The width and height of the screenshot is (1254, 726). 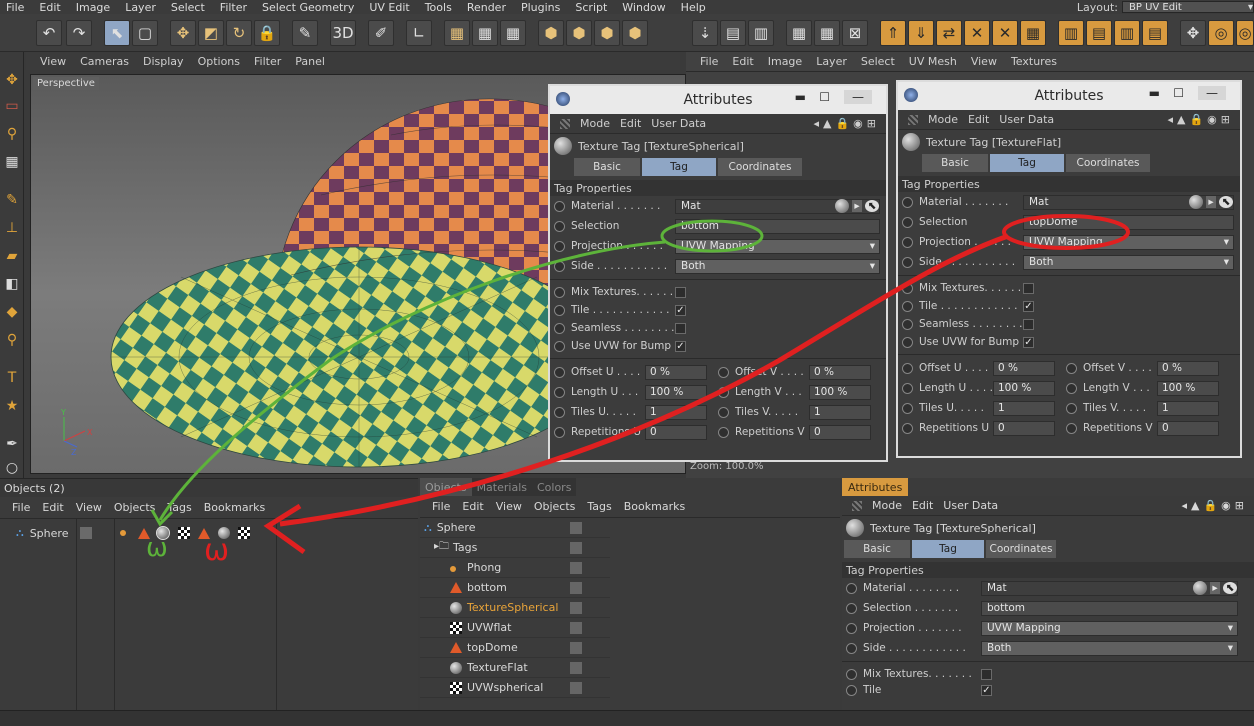 What do you see at coordinates (144, 533) in the screenshot?
I see `selection-tag-bottom-icon` at bounding box center [144, 533].